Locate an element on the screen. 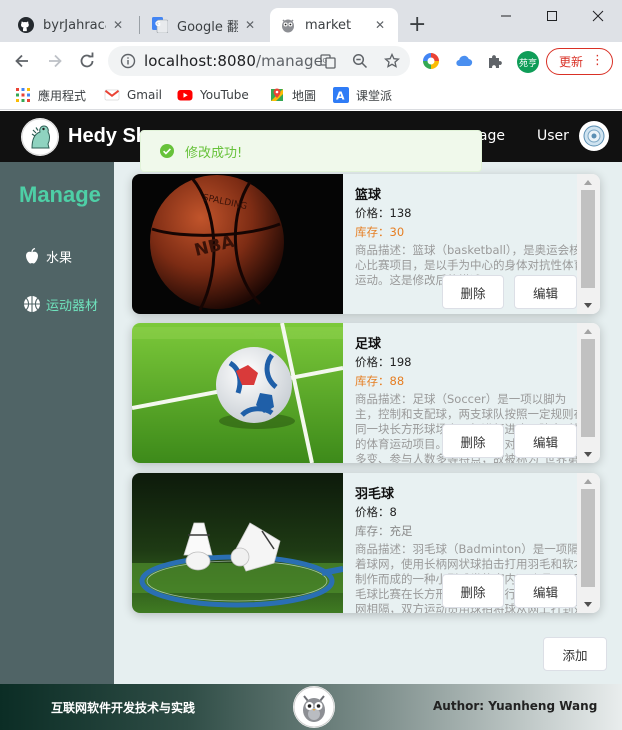  bookmark-youtube: YouTube is located at coordinates (213, 95).